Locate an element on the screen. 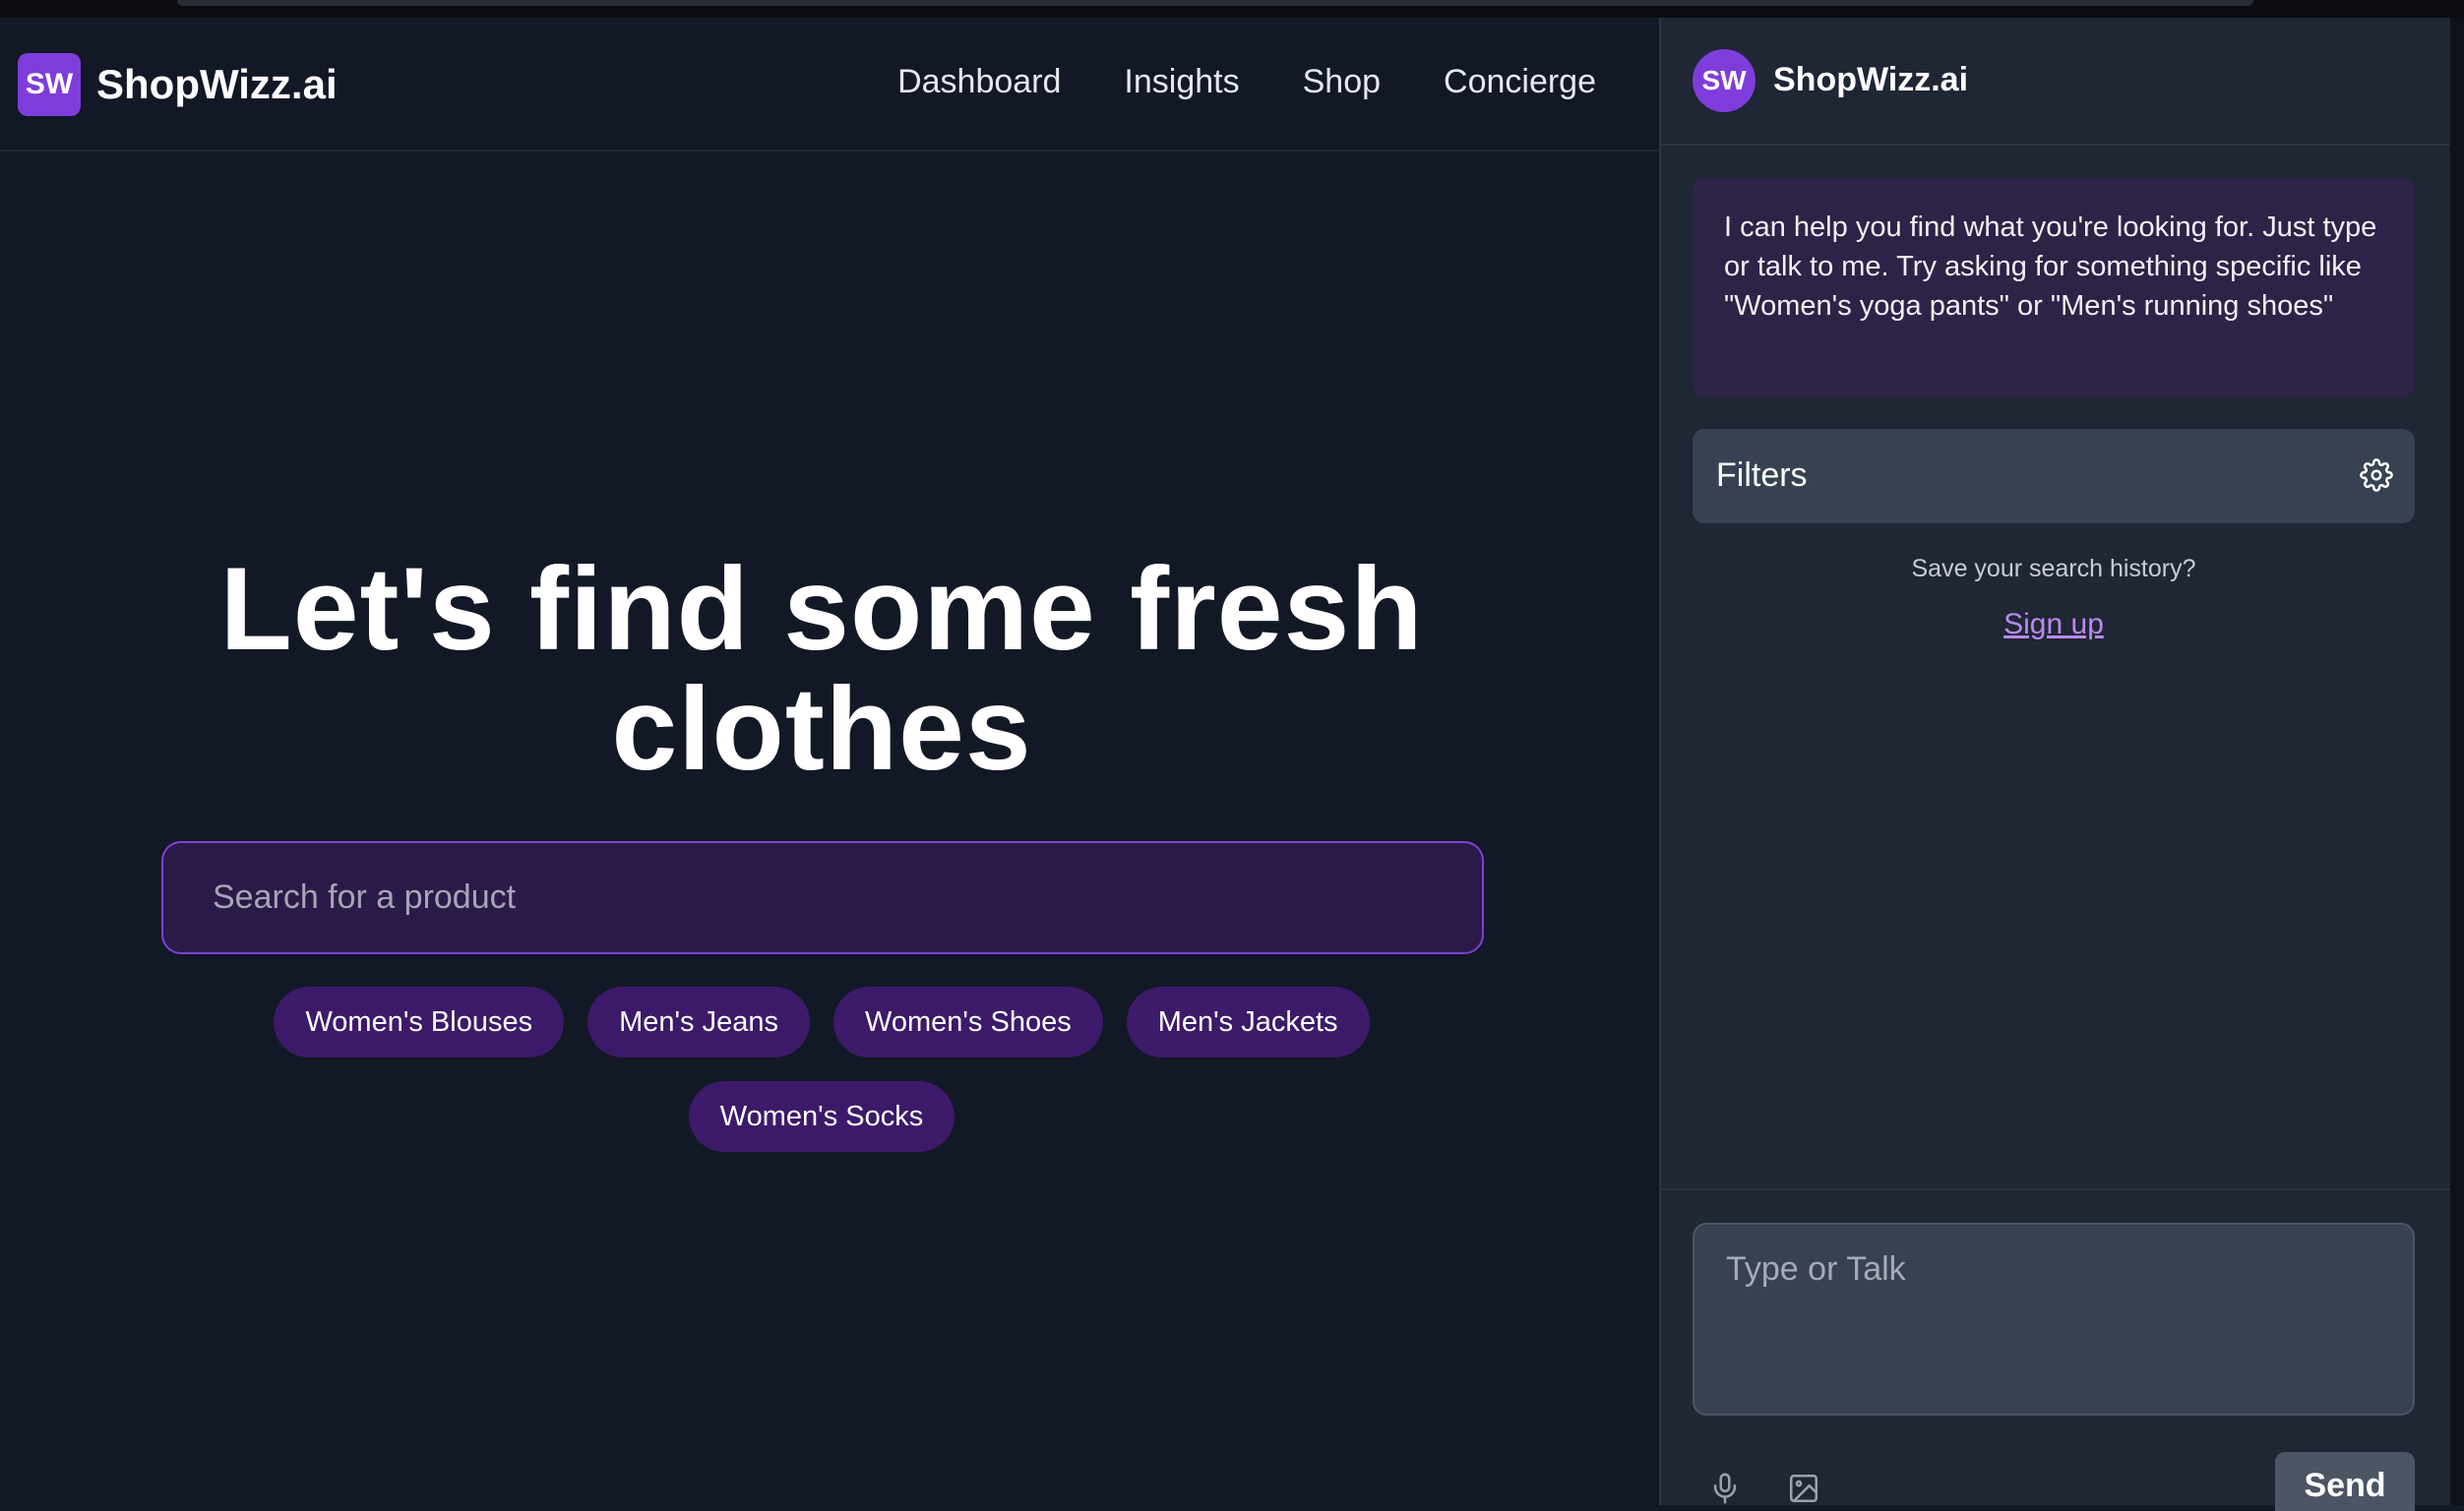 Image resolution: width=2464 pixels, height=1511 pixels. panel-brand-name: ShopWizz.ai is located at coordinates (1871, 79).